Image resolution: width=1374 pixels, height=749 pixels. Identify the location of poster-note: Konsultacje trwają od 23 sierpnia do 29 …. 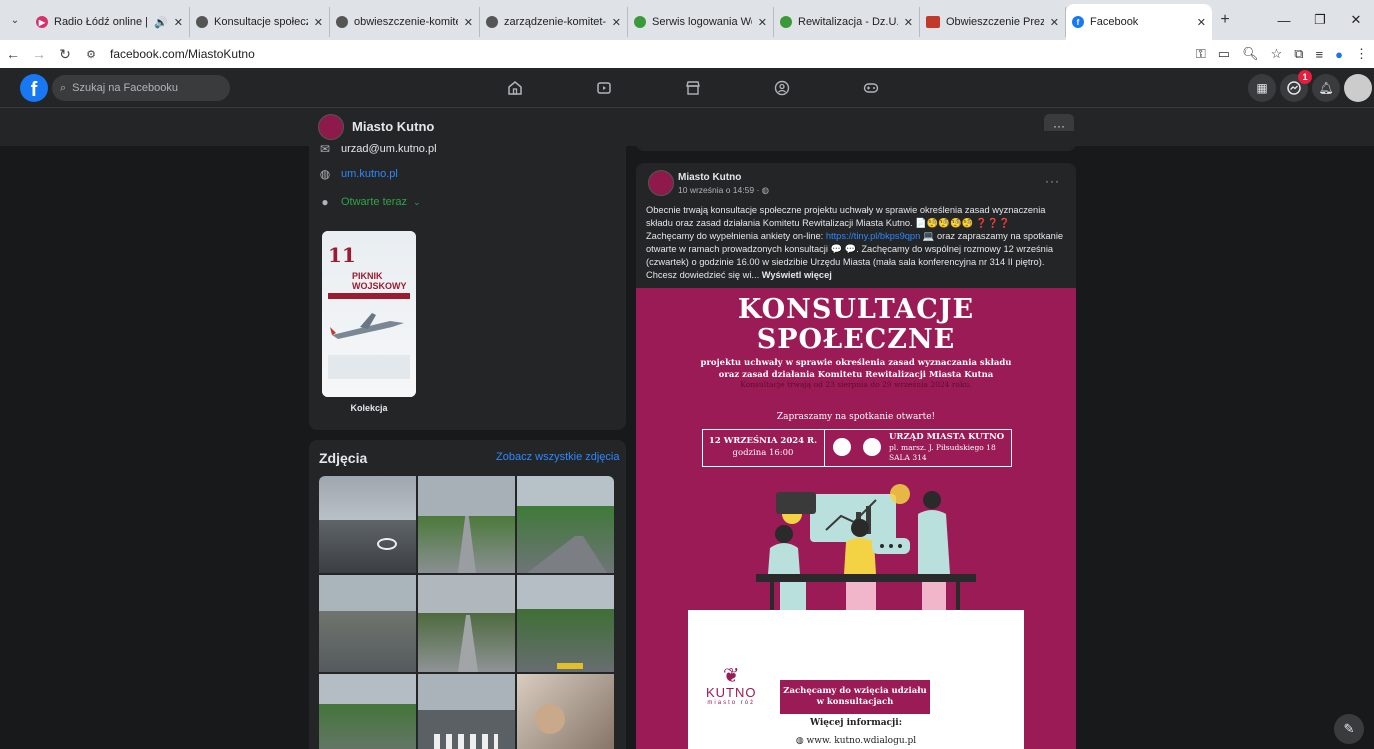
(856, 384).